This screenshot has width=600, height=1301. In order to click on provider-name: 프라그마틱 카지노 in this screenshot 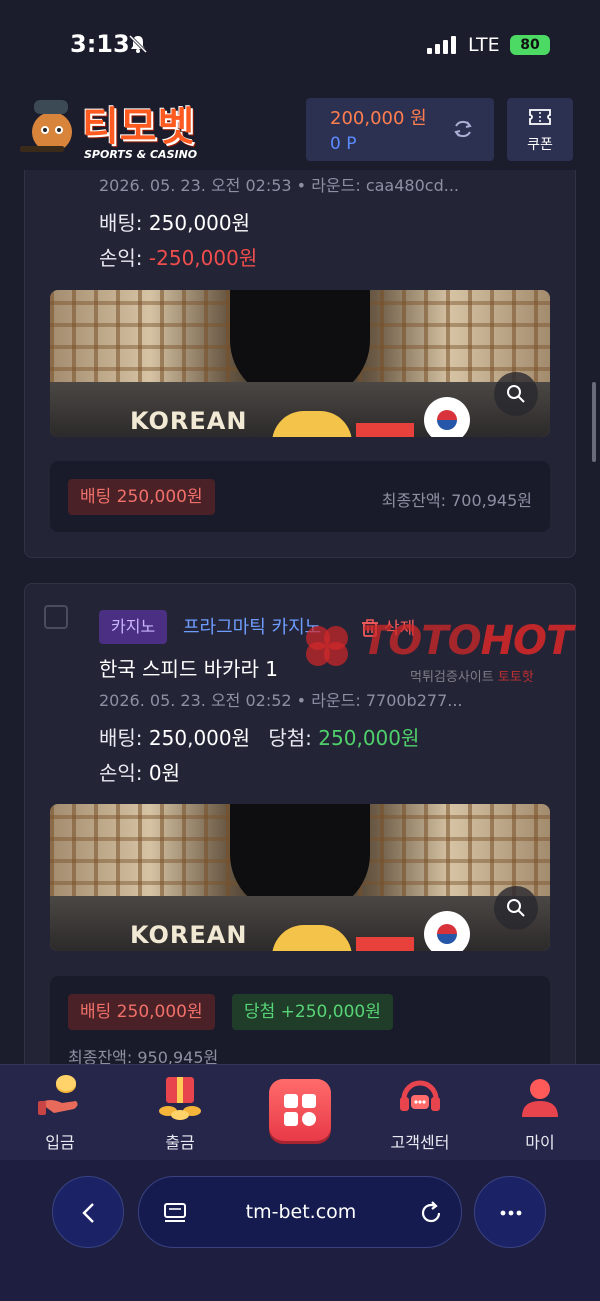, I will do `click(252, 627)`.